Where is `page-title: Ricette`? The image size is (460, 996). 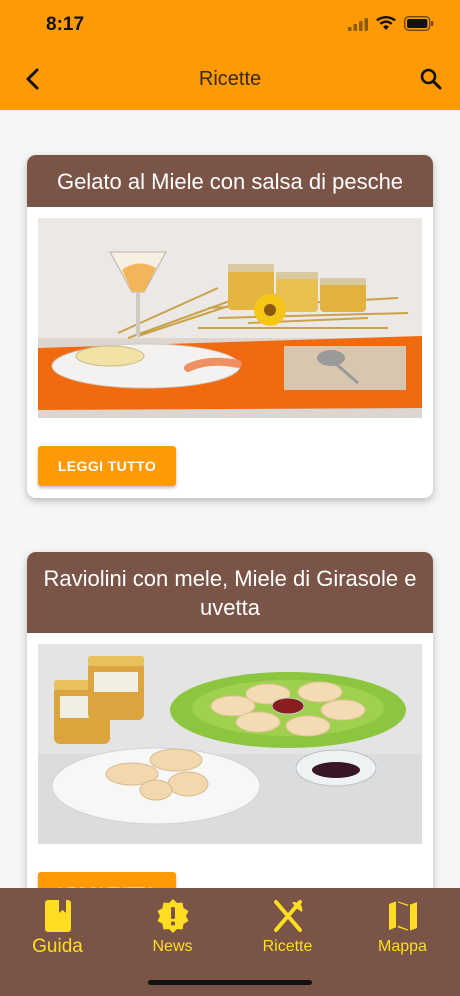
page-title: Ricette is located at coordinates (230, 79).